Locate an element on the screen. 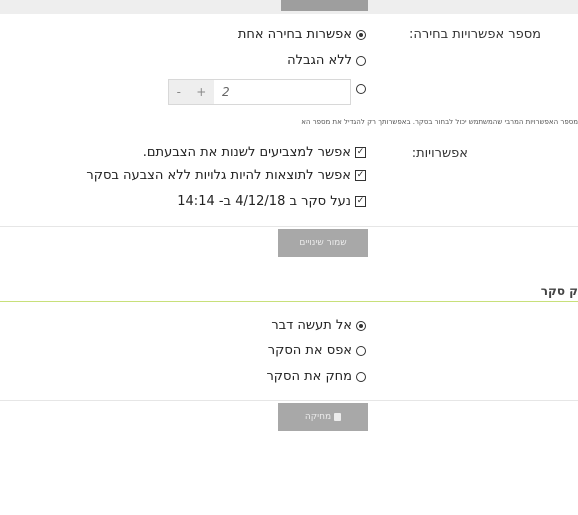 This screenshot has height=515, width=578. choice-count-stepper: - + 2 is located at coordinates (259, 92).